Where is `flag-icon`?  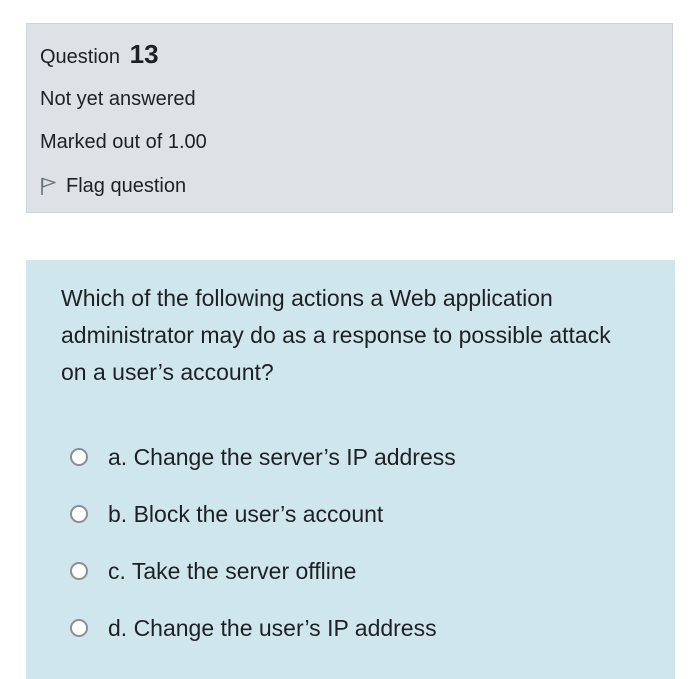
flag-icon is located at coordinates (49, 186).